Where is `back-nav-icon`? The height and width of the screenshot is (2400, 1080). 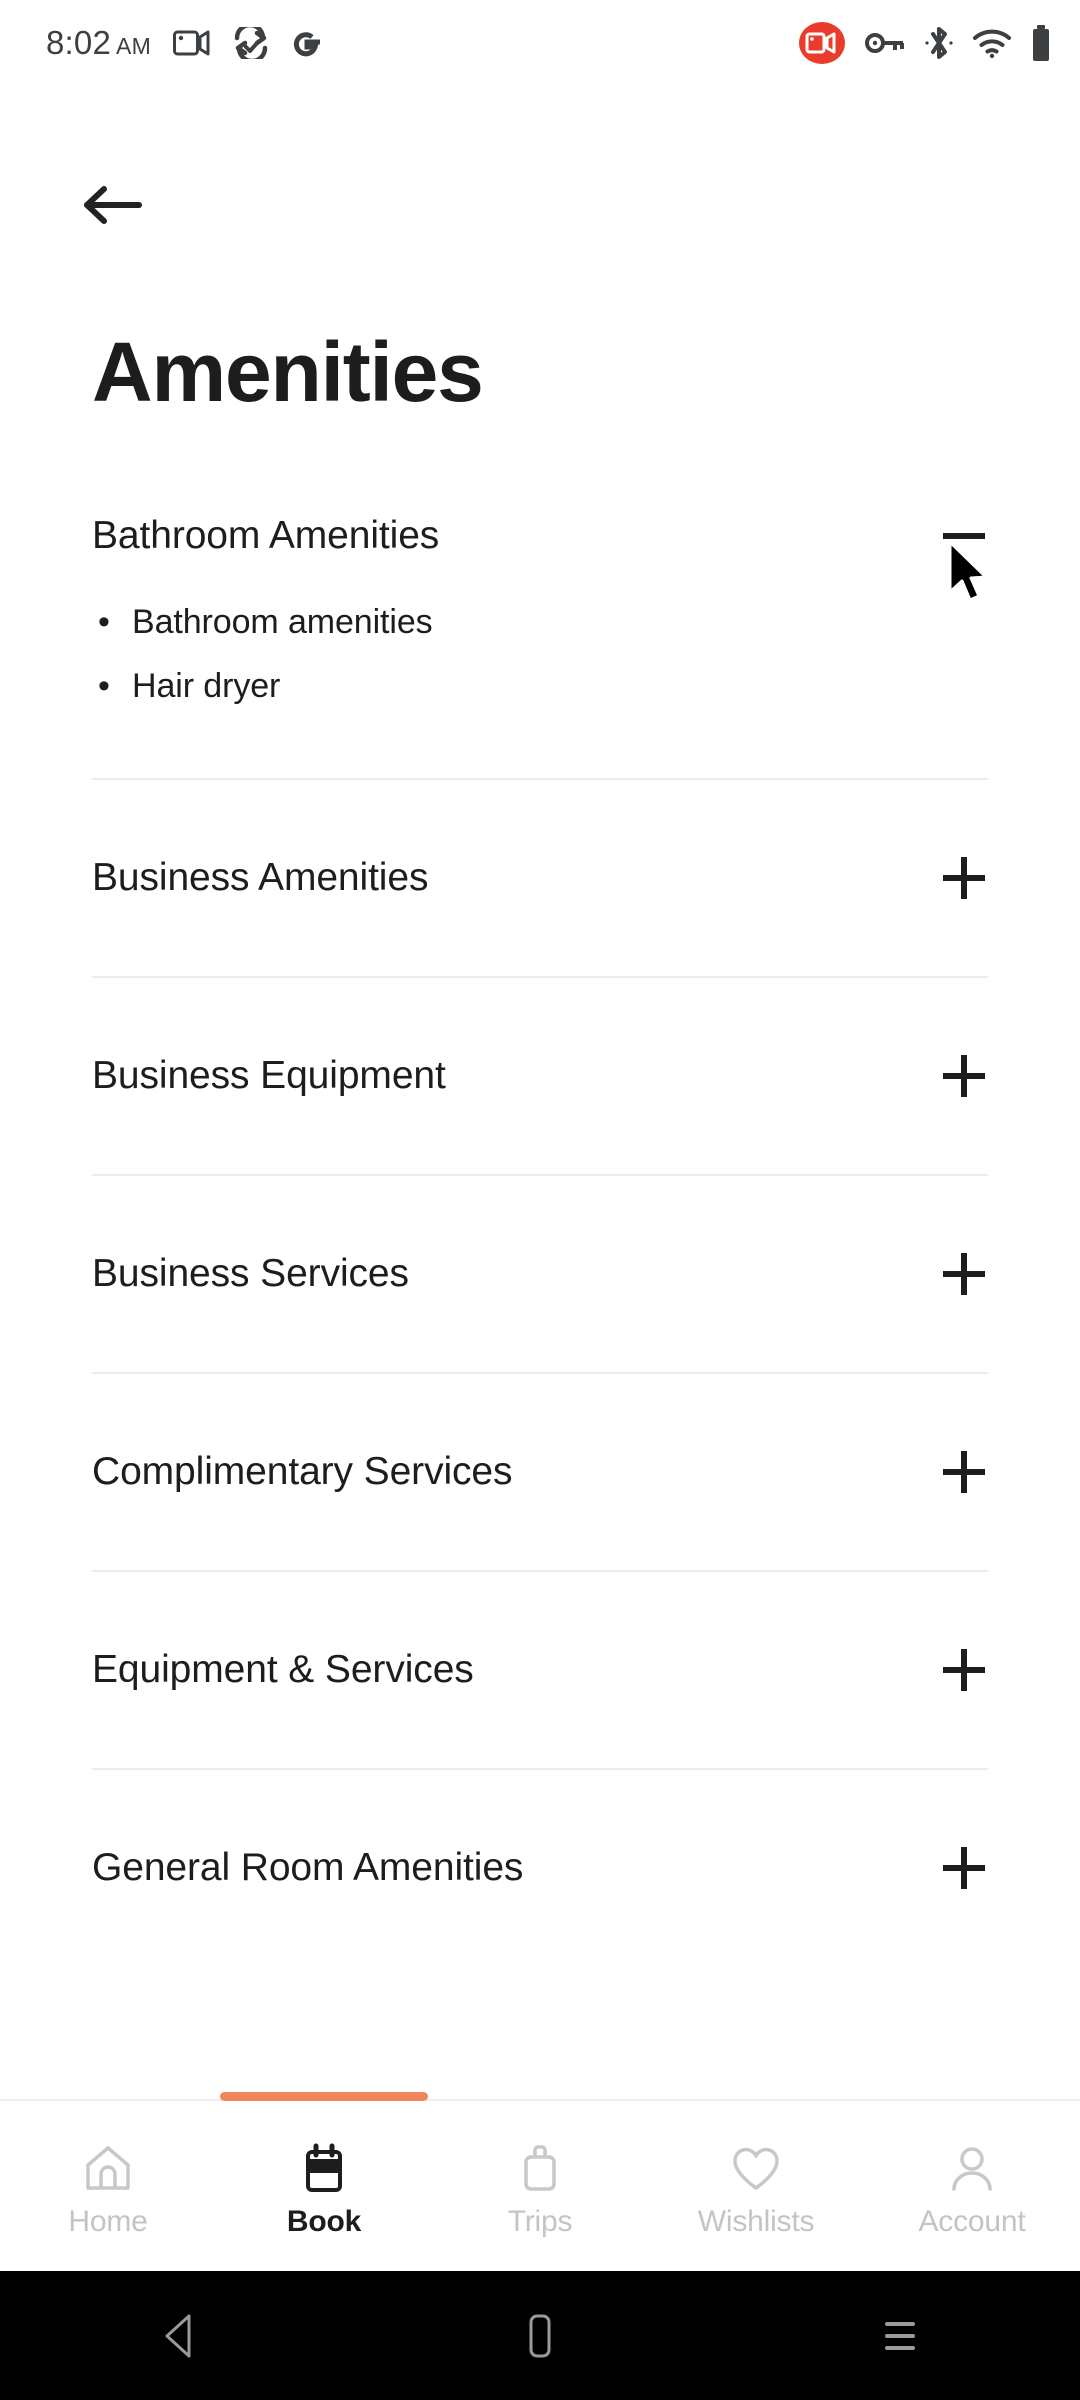
back-nav-icon is located at coordinates (180, 2335).